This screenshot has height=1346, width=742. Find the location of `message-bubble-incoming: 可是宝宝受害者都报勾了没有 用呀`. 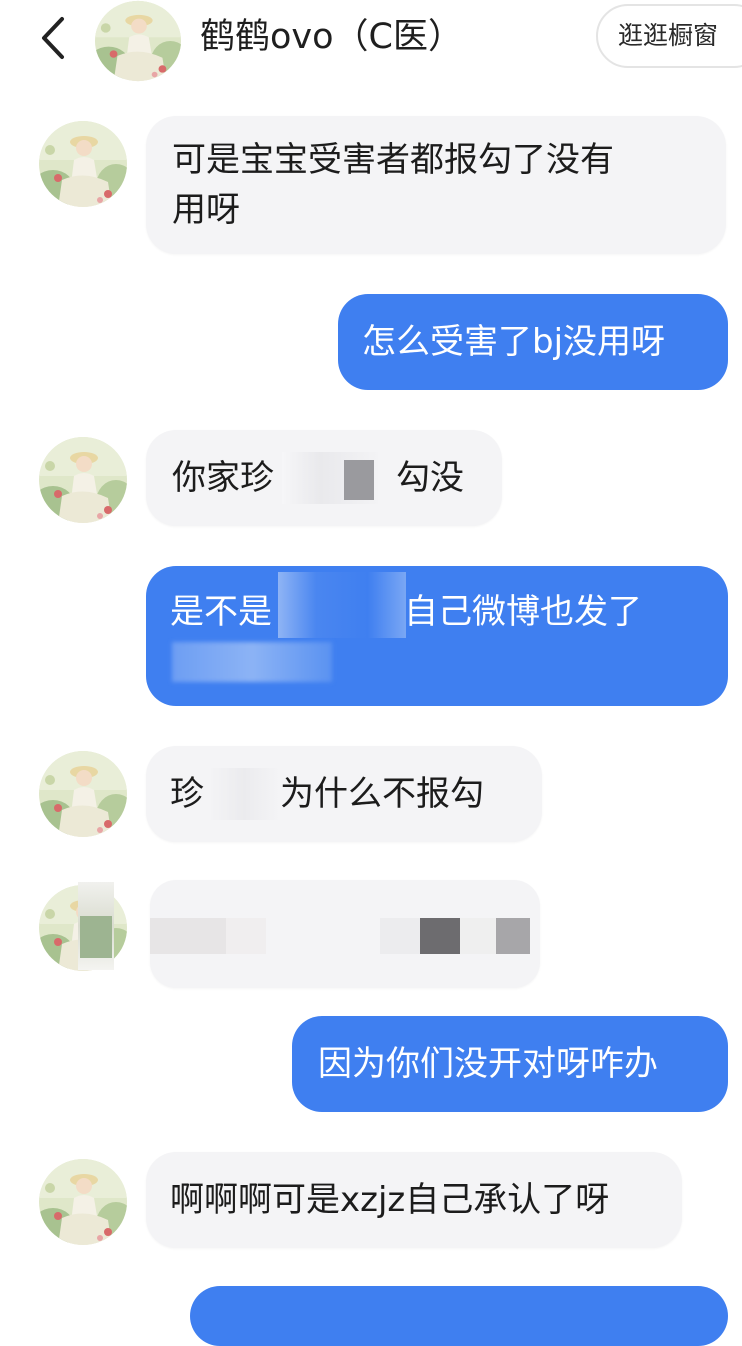

message-bubble-incoming: 可是宝宝受害者都报勾了没有 用呀 is located at coordinates (436, 185).